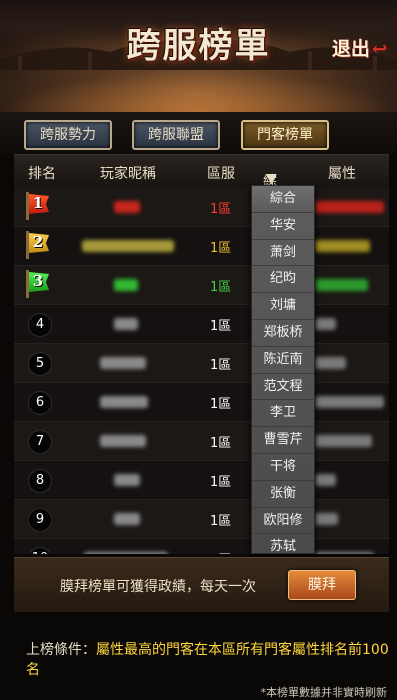 This screenshot has width=397, height=700. What do you see at coordinates (350, 49) in the screenshot?
I see `logout-label: 退出` at bounding box center [350, 49].